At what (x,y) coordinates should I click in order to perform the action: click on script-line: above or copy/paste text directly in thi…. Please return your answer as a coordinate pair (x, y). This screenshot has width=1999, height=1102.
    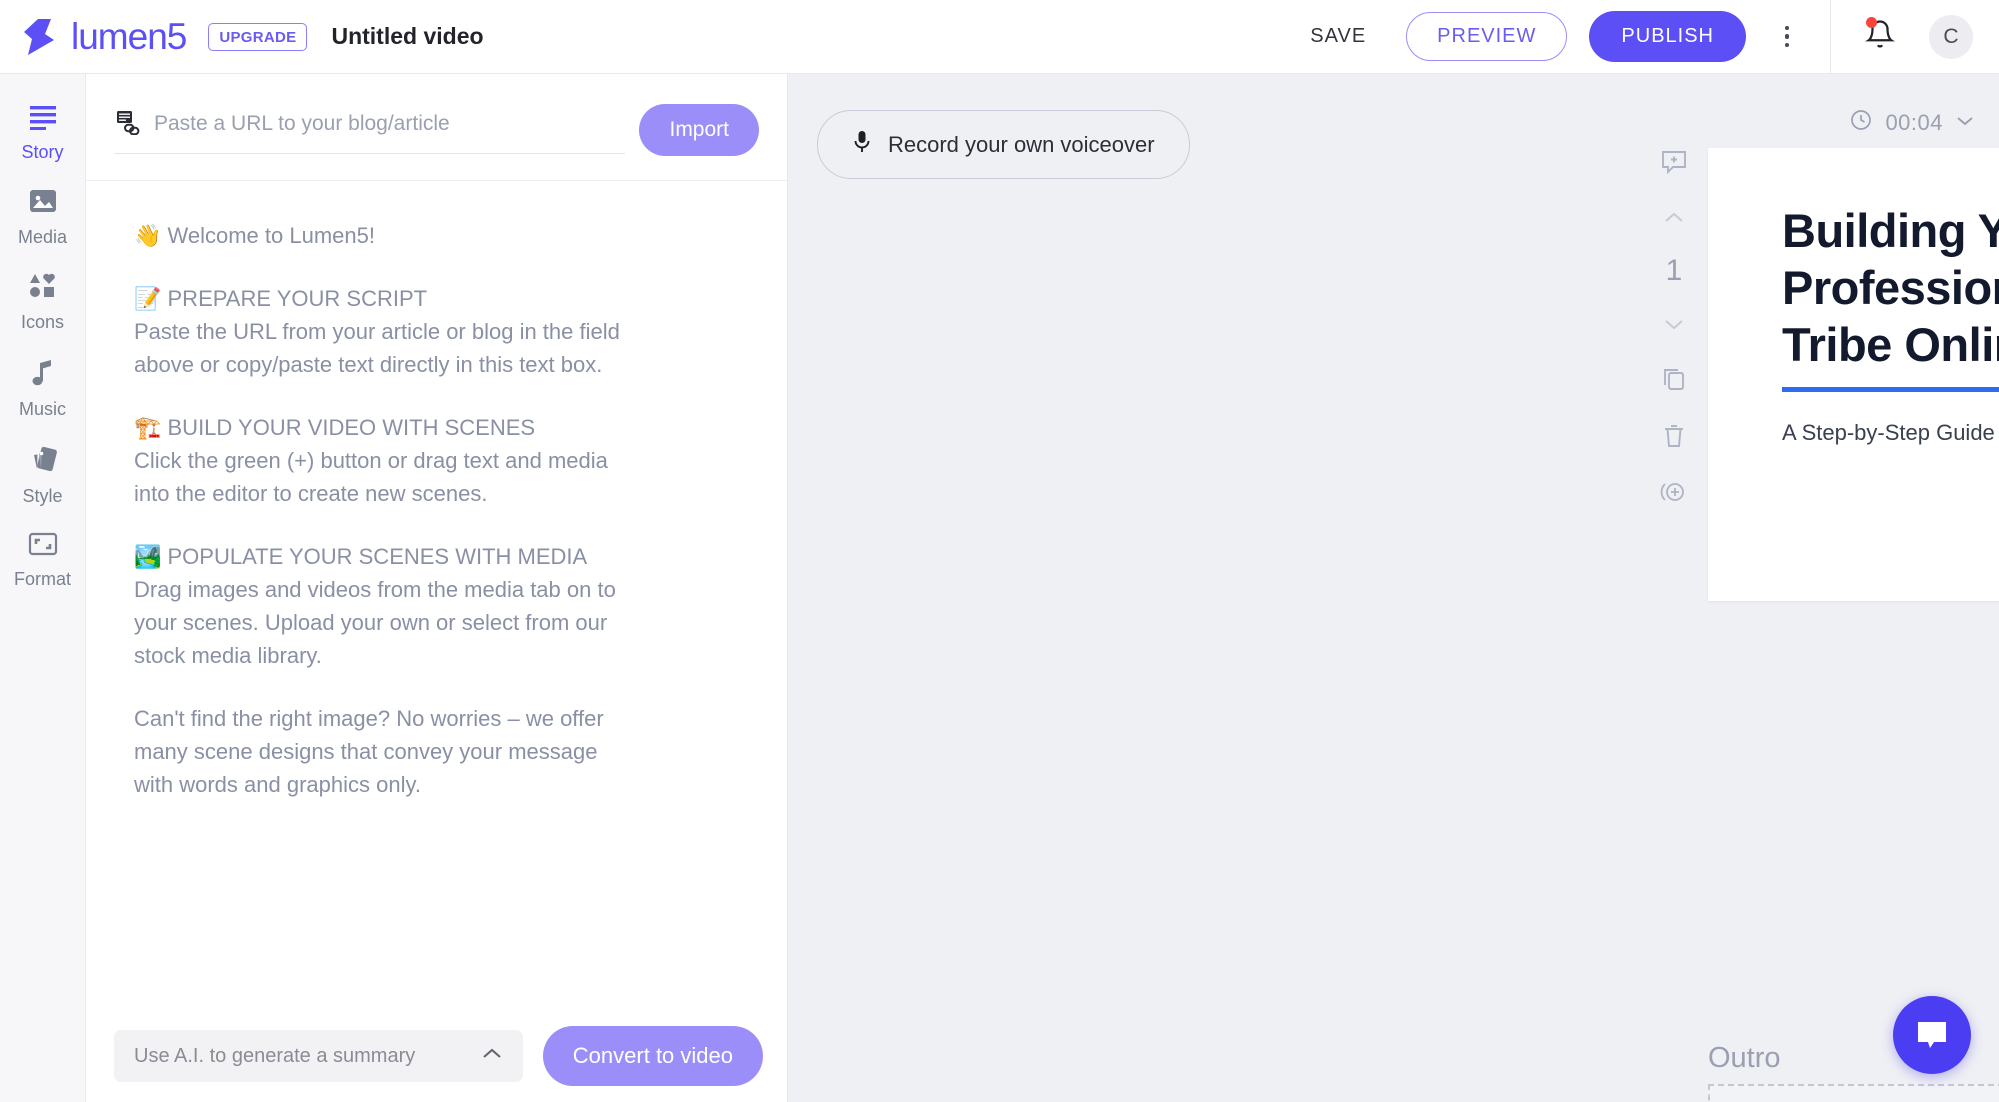
    Looking at the image, I should click on (368, 364).